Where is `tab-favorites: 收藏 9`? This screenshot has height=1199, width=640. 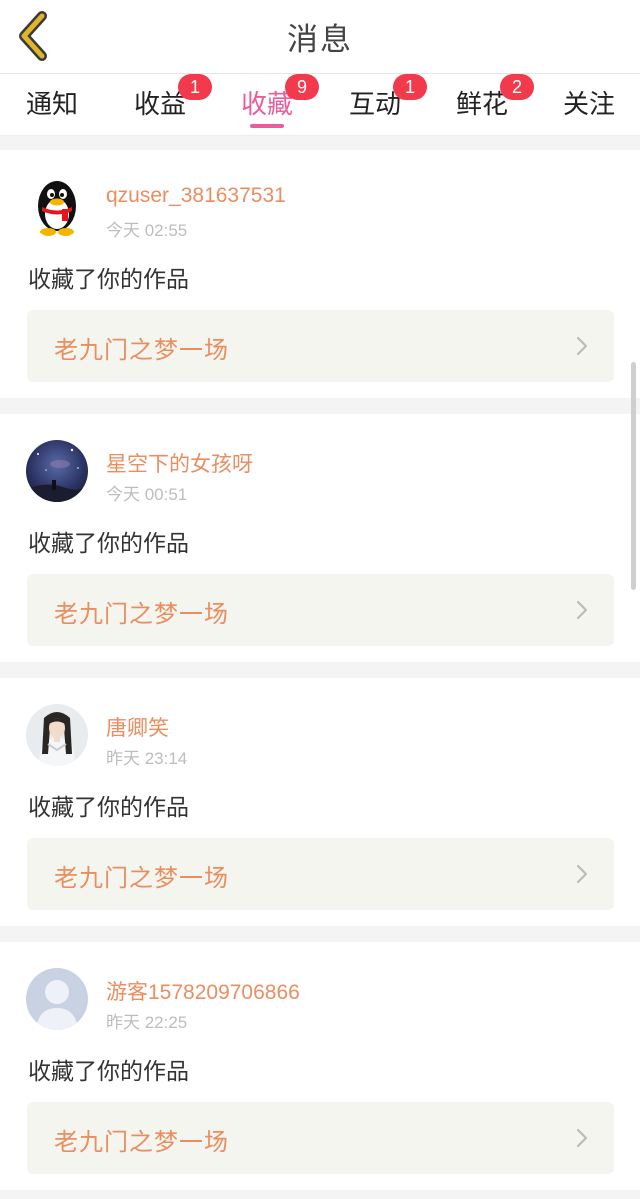 tab-favorites: 收藏 9 is located at coordinates (280, 97).